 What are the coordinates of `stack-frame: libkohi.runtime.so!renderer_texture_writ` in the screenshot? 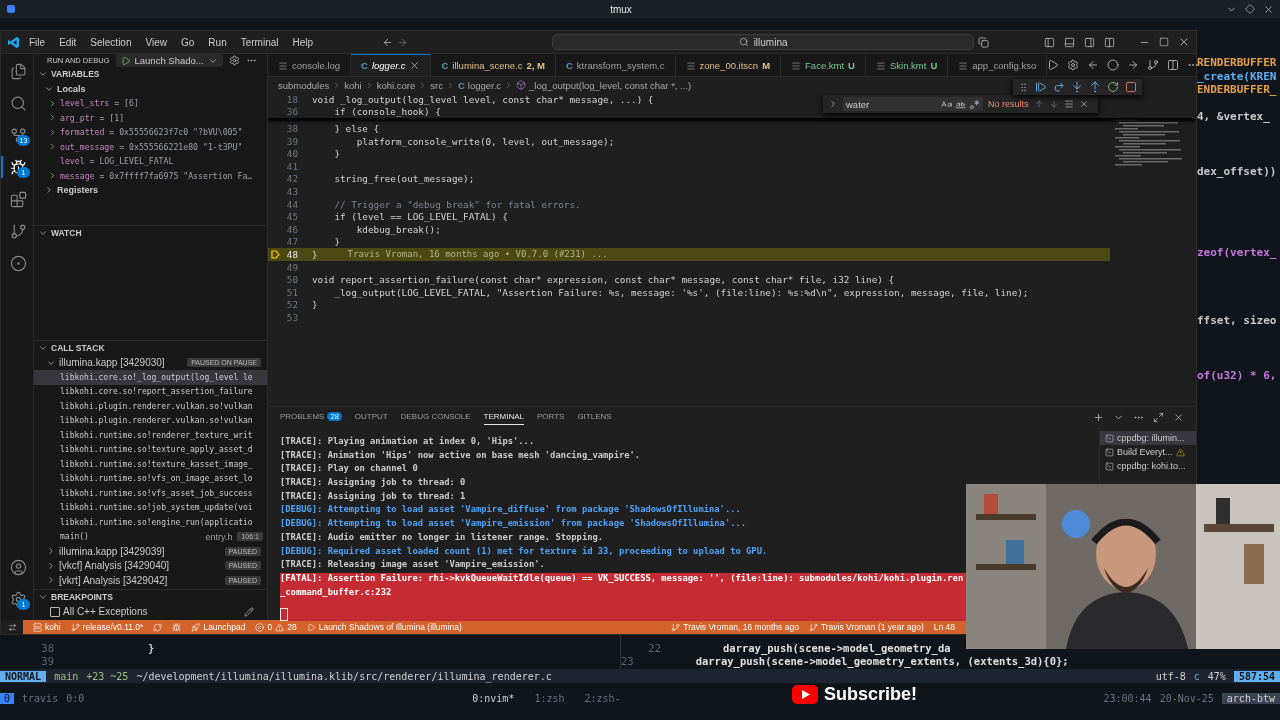 It's located at (150, 435).